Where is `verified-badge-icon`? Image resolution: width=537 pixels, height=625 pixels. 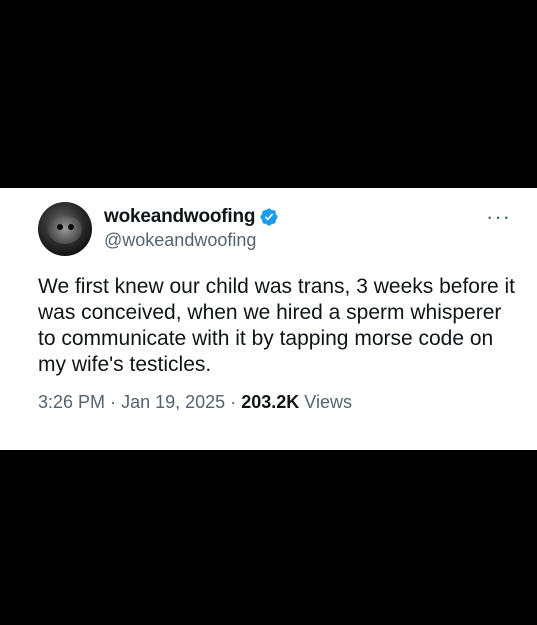
verified-badge-icon is located at coordinates (269, 217).